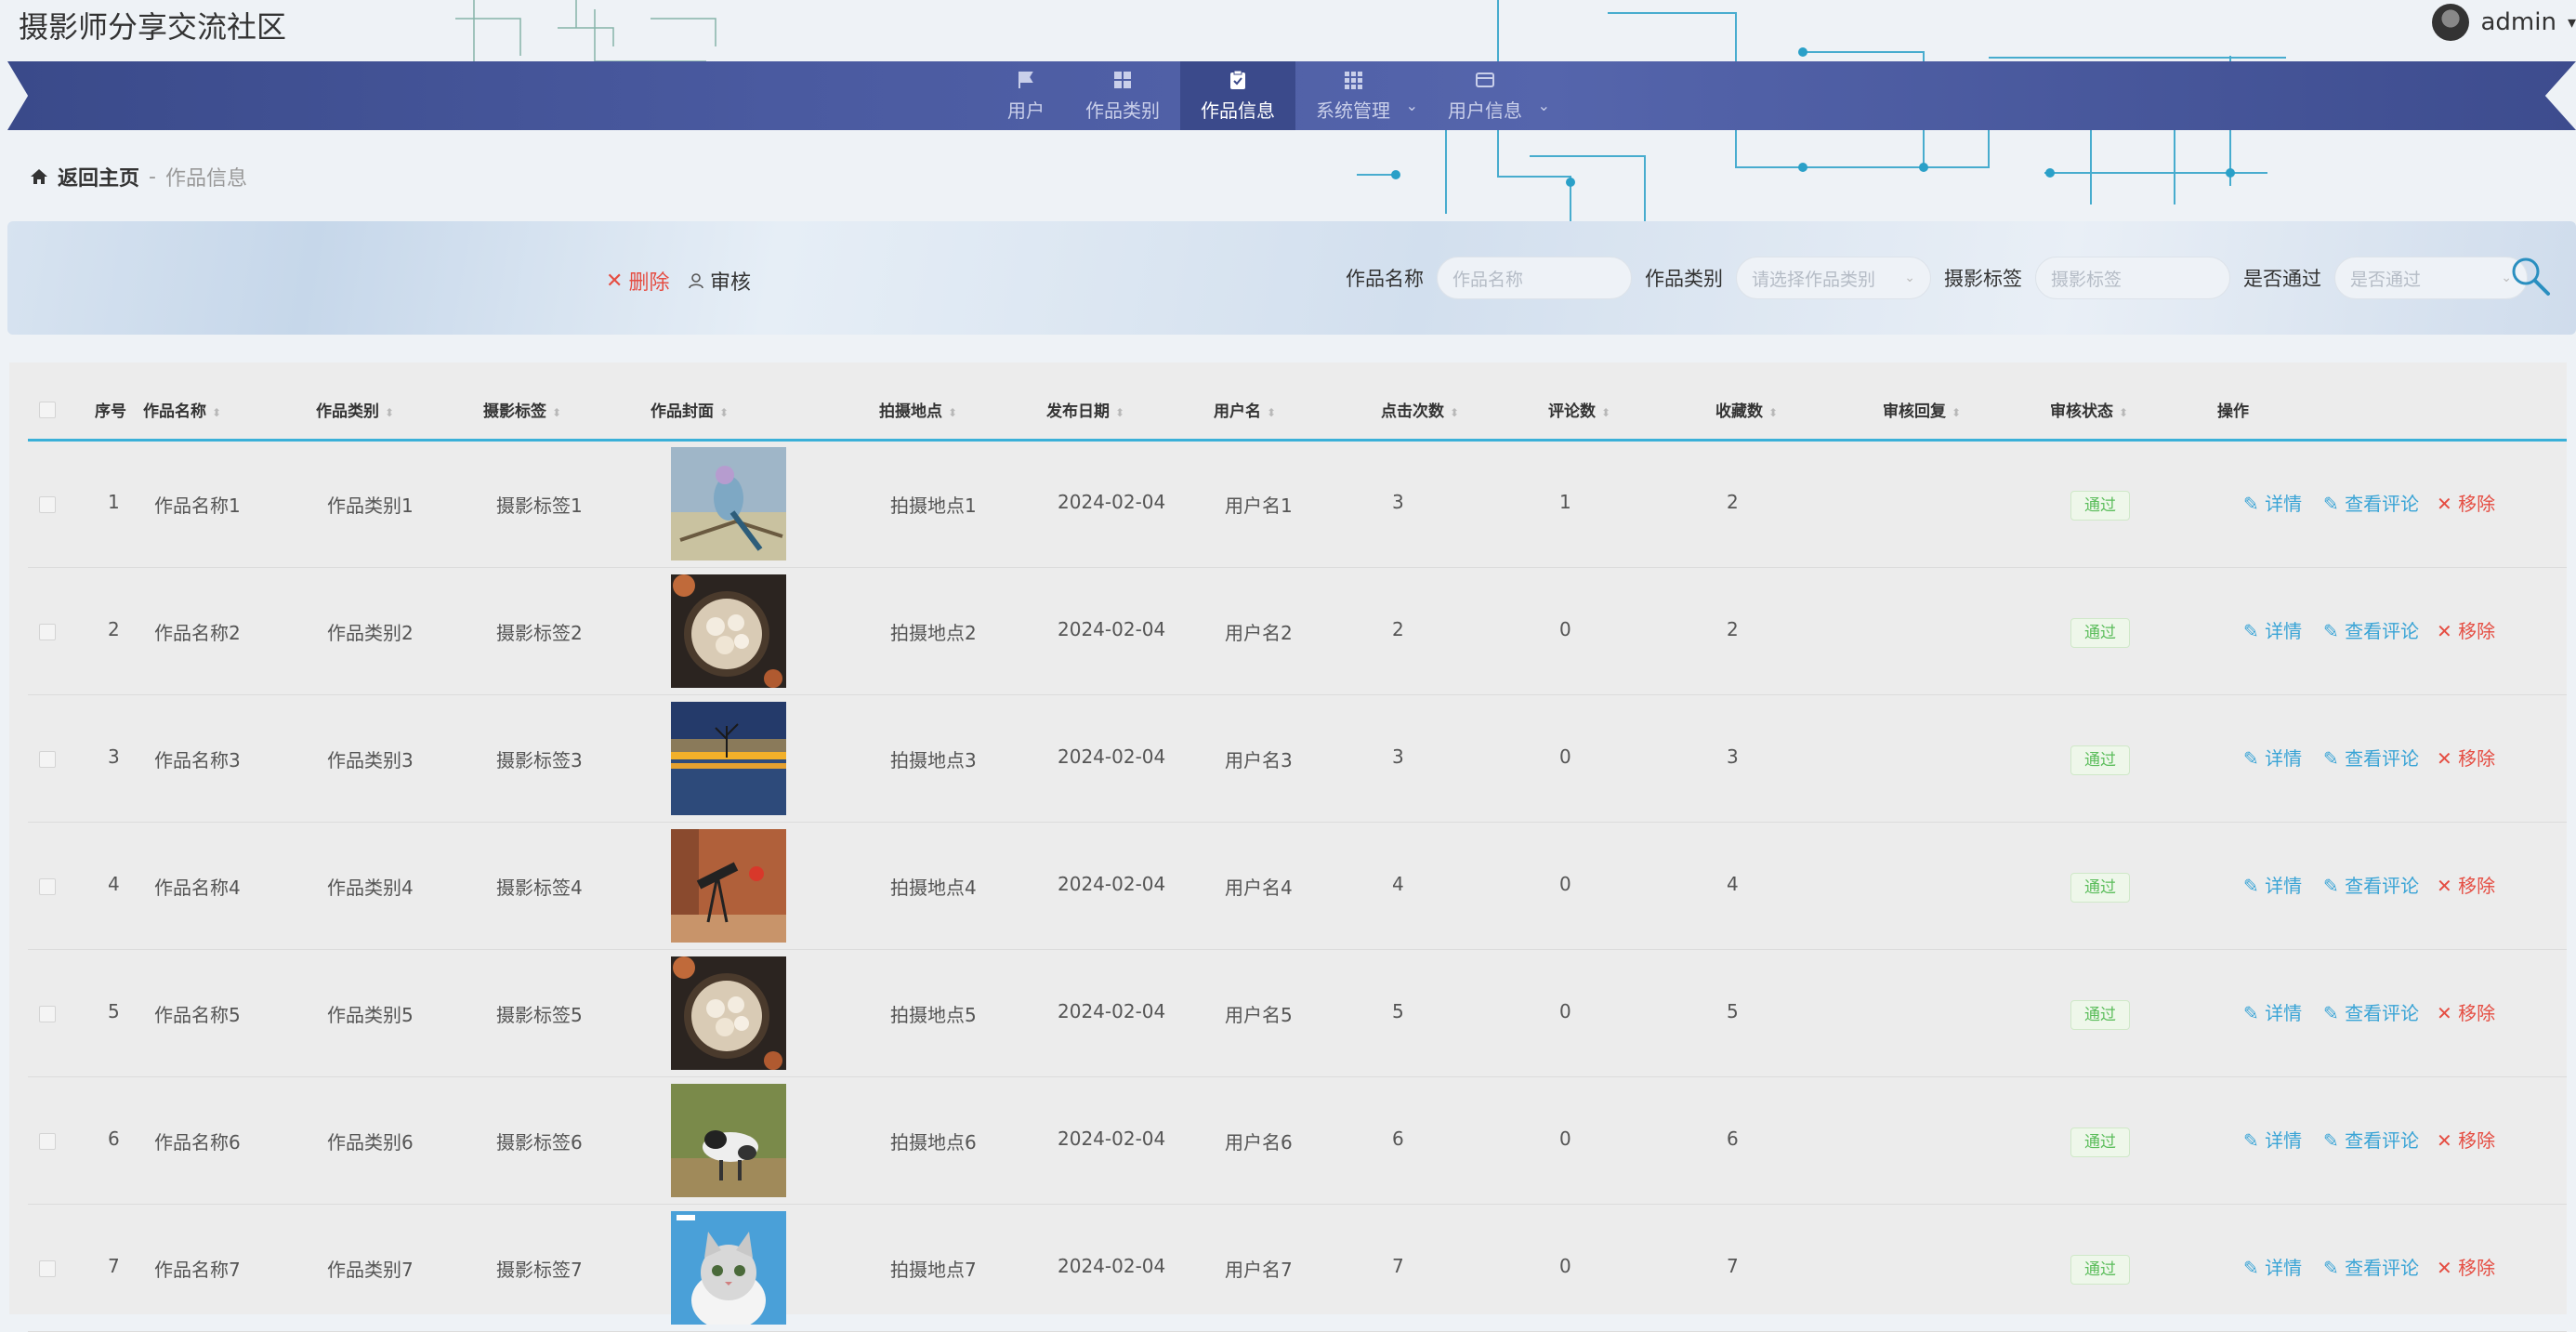  I want to click on col-header-clicks: 点击次数 ⬍, so click(1420, 409).